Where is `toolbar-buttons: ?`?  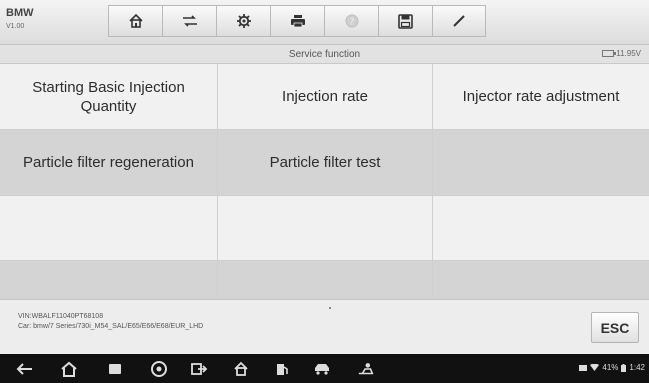
toolbar-buttons: ? is located at coordinates (297, 21).